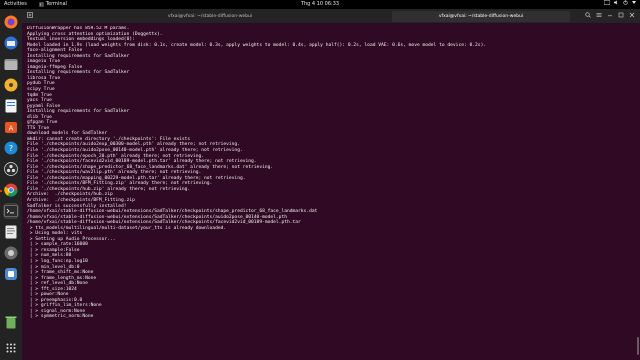  I want to click on grid-icon, so click(11, 348).